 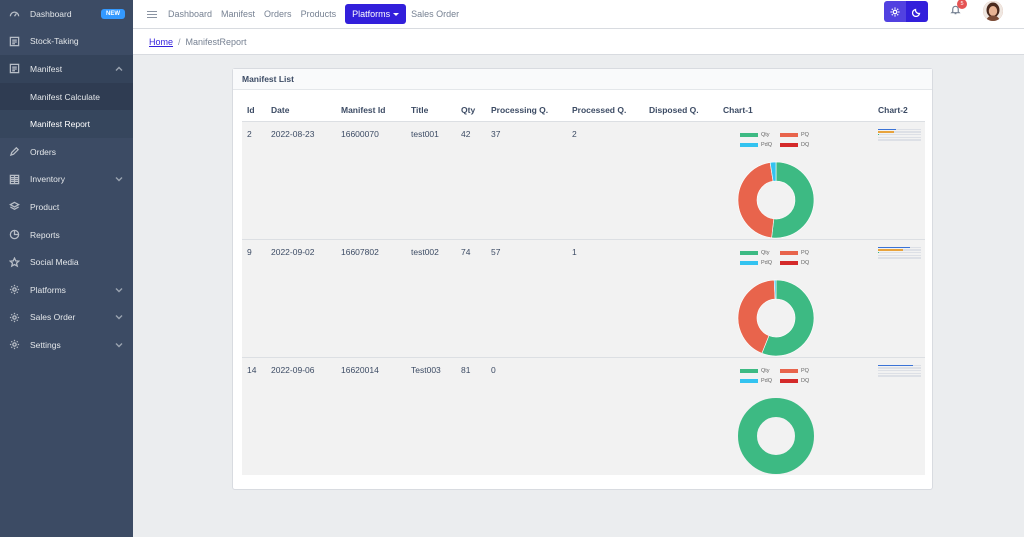 What do you see at coordinates (254, 179) in the screenshot?
I see `cell-id: 2` at bounding box center [254, 179].